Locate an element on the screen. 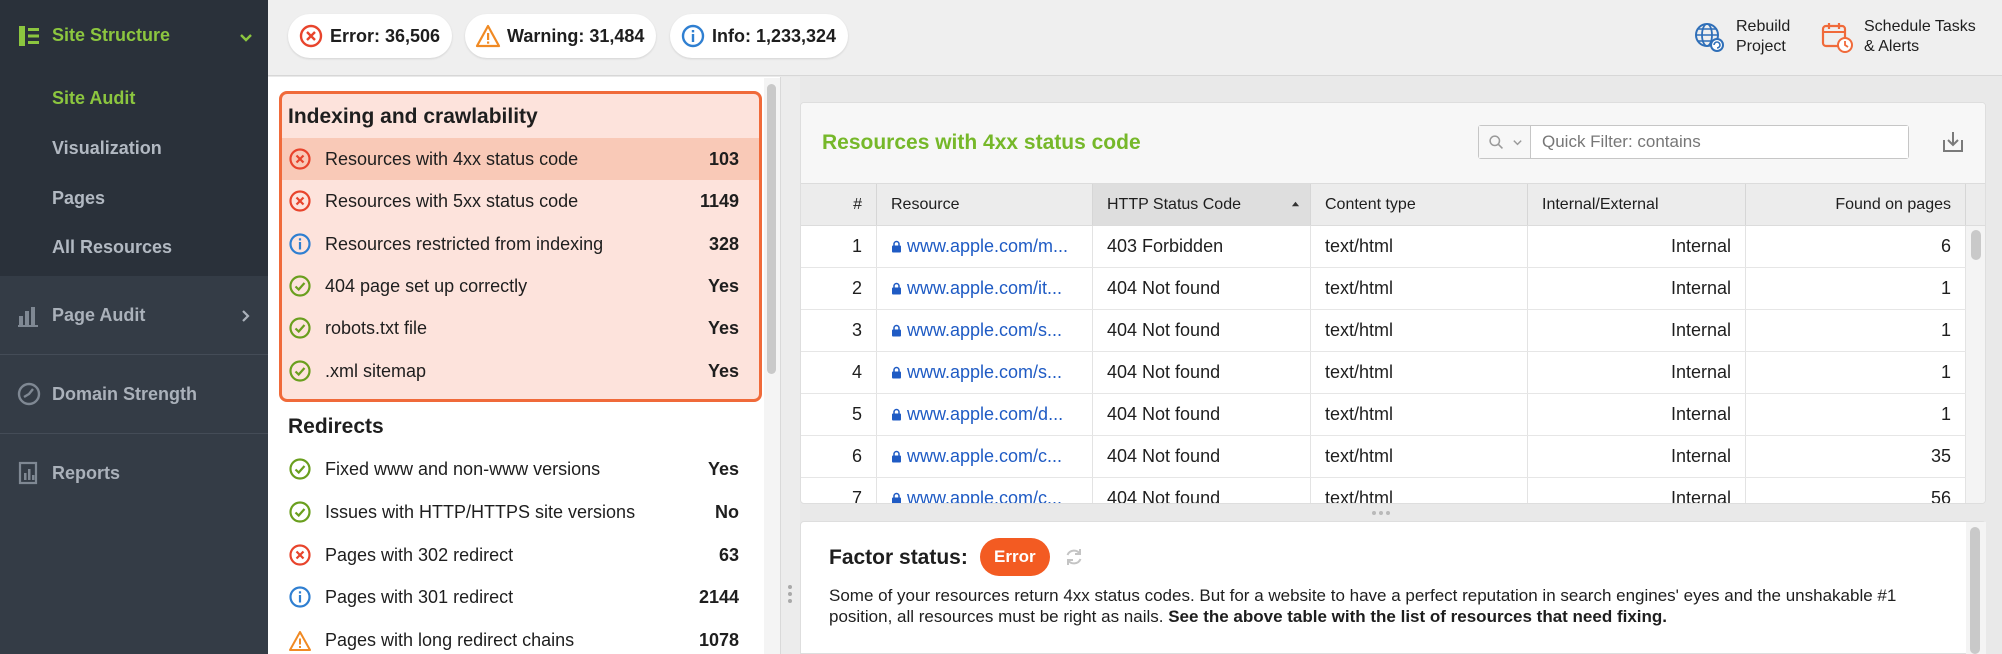  schedule-line-1: Schedule Tasks is located at coordinates (1920, 26).